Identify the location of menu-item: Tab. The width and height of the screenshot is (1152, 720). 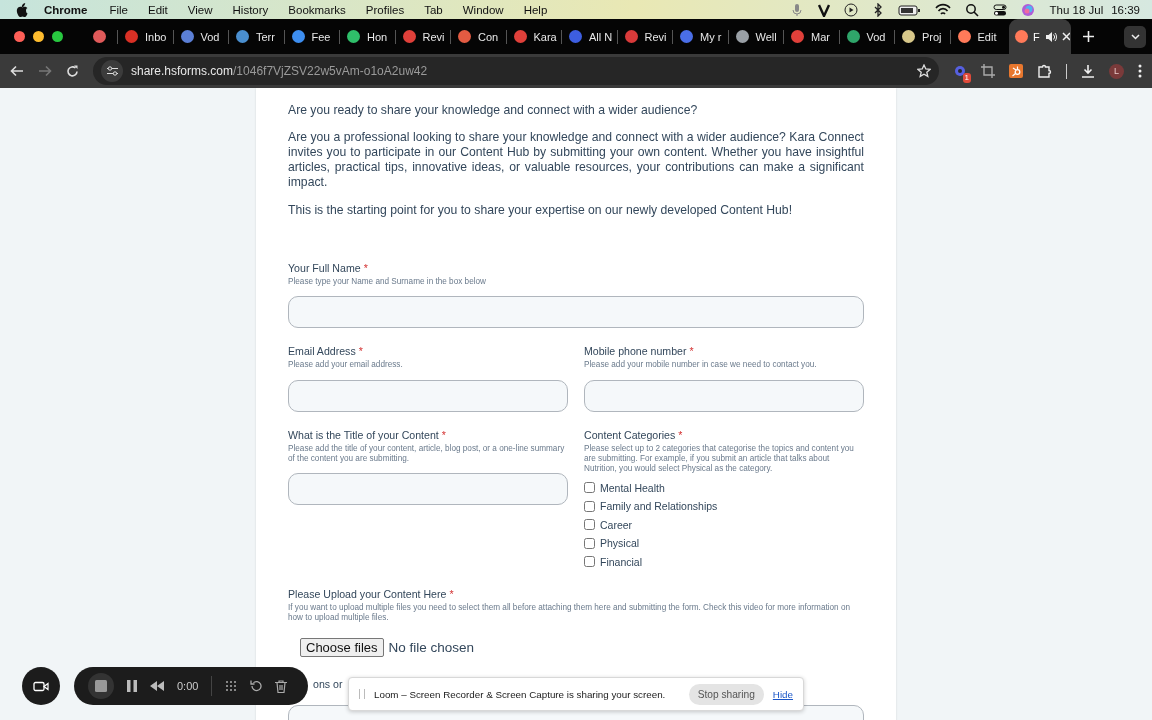
(433, 9).